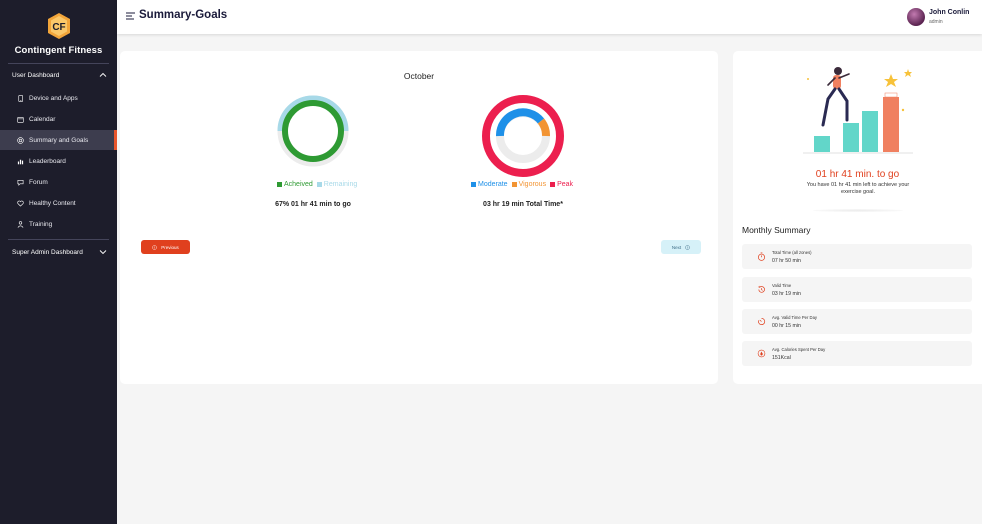 The width and height of the screenshot is (982, 524). What do you see at coordinates (676, 247) in the screenshot?
I see `next-label: Next` at bounding box center [676, 247].